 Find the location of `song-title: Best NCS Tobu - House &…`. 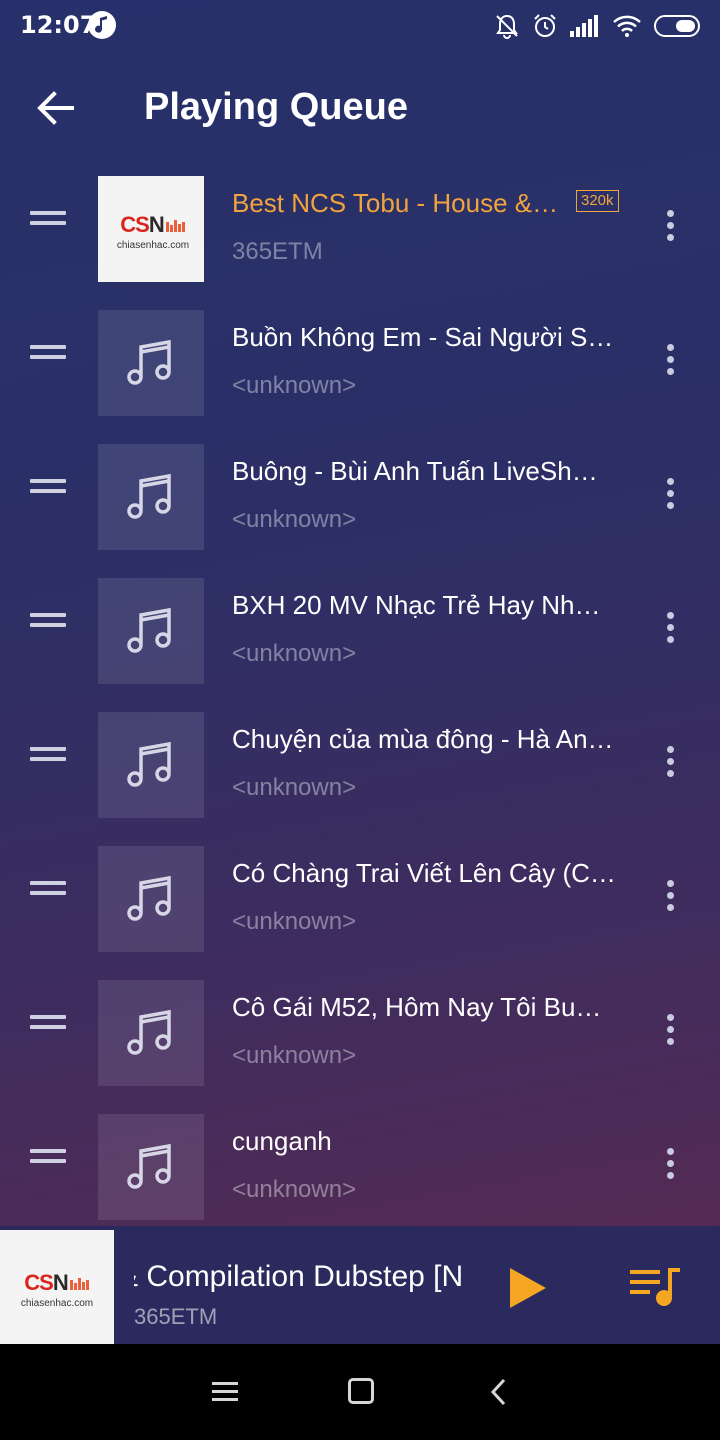

song-title: Best NCS Tobu - House &… is located at coordinates (395, 203).